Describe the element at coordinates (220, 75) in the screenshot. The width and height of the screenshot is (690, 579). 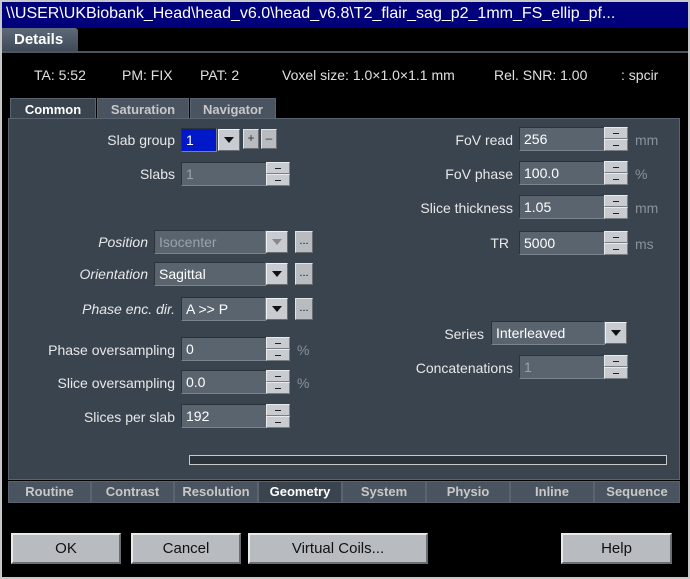
I see `pat-text: PAT: 2` at that location.